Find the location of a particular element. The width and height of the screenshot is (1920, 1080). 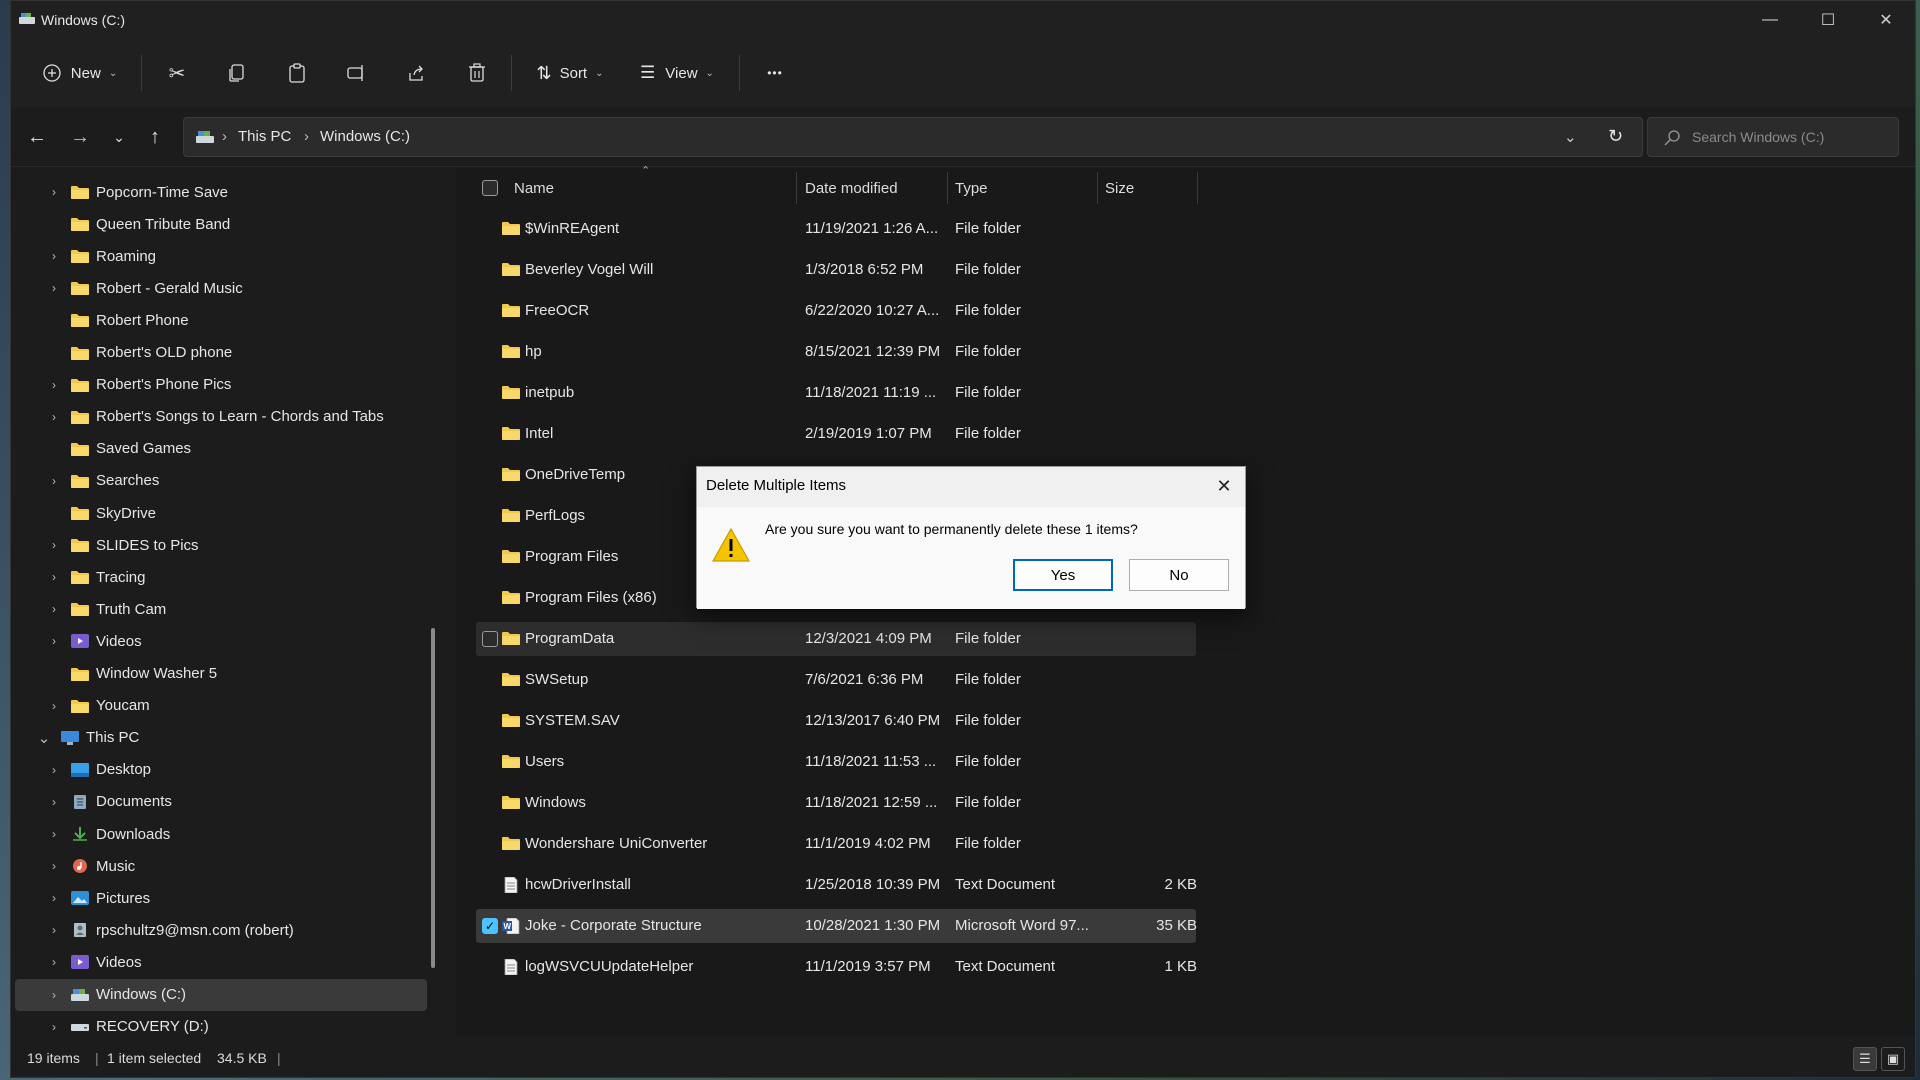

breadcrumb-this-pc: This PC is located at coordinates (264, 136).